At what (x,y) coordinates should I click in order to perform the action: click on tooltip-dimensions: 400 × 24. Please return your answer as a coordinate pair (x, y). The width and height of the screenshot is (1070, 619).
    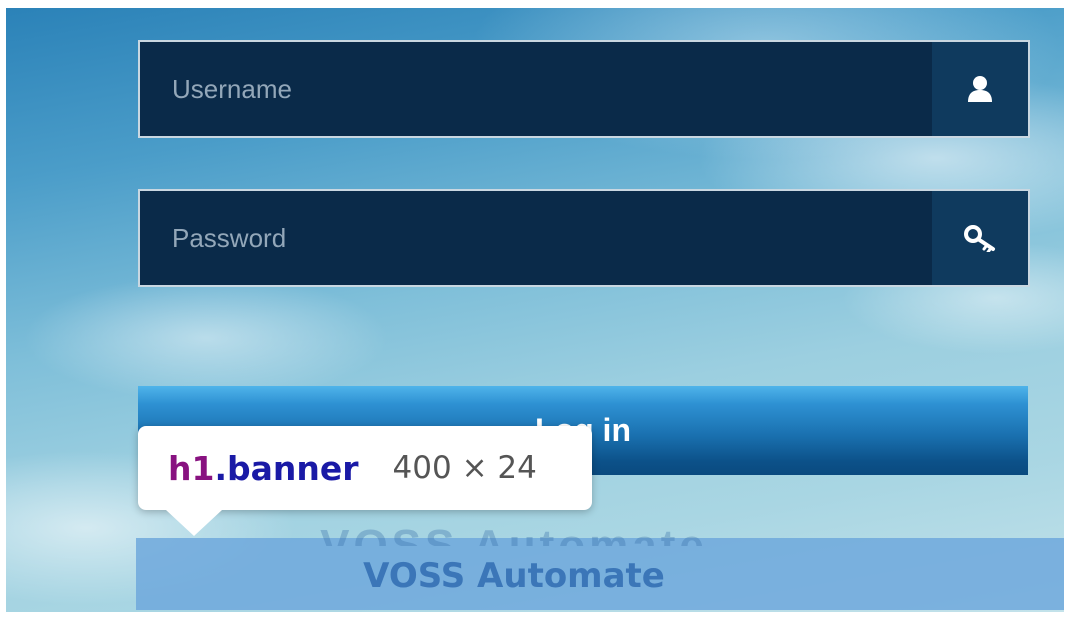
    Looking at the image, I should click on (464, 468).